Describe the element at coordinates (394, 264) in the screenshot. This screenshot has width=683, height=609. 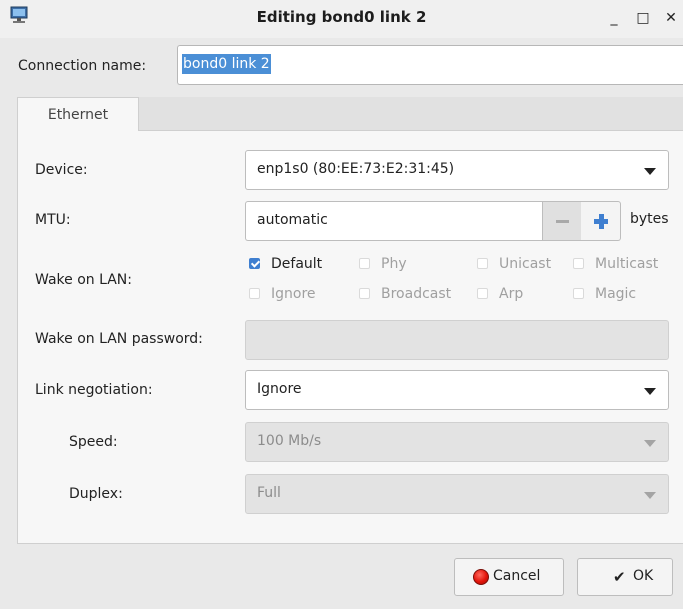
I see `wol-phy-label: Phy` at that location.